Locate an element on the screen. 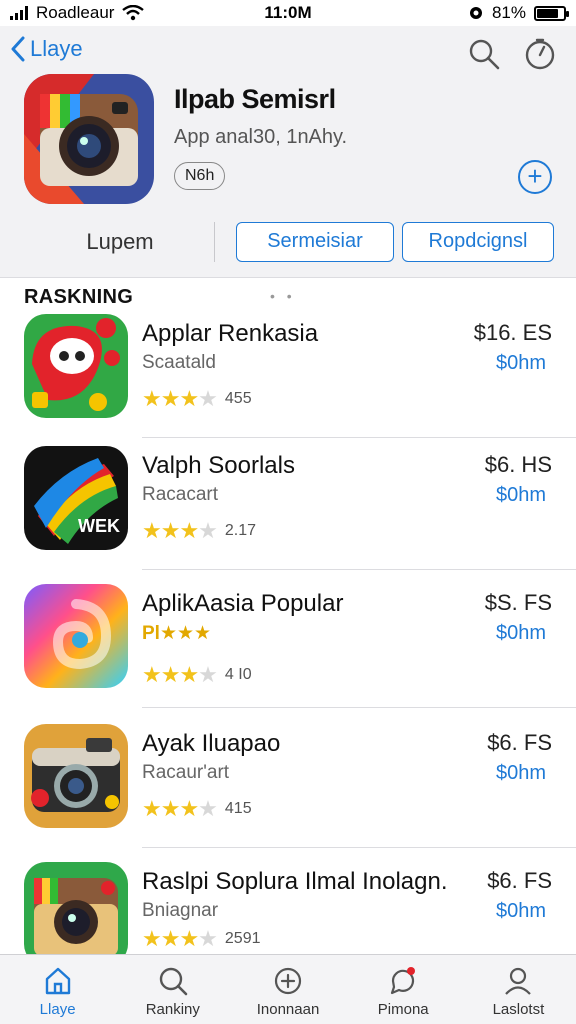 The width and height of the screenshot is (576, 1024). segment-right-button: Ropdcignsl is located at coordinates (478, 242).